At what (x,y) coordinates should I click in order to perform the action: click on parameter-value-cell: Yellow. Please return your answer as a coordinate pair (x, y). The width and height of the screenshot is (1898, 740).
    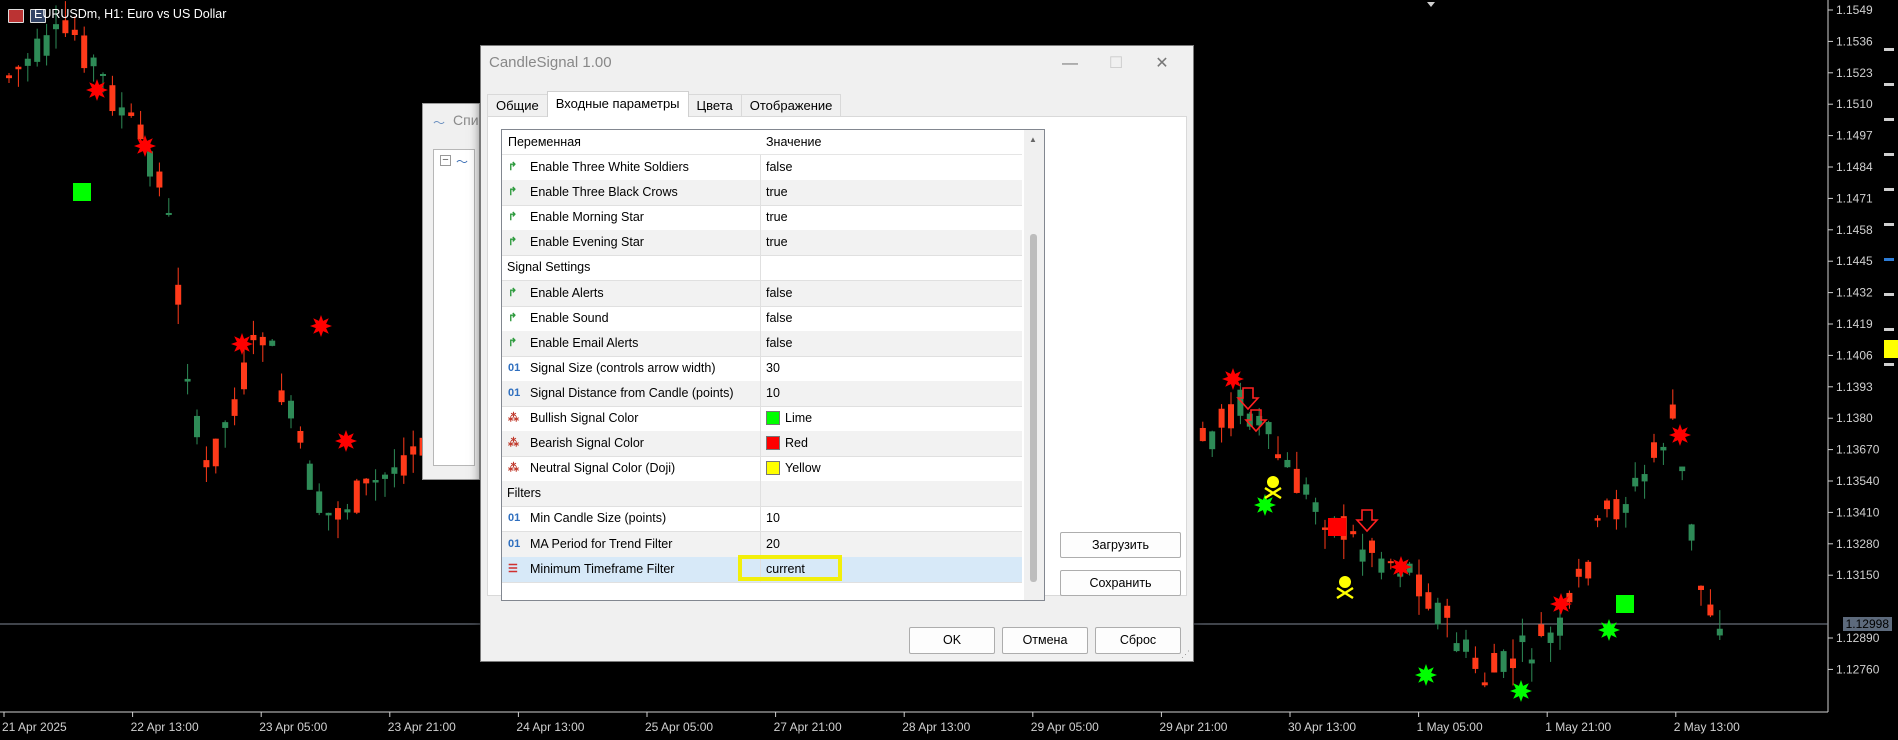
    Looking at the image, I should click on (793, 468).